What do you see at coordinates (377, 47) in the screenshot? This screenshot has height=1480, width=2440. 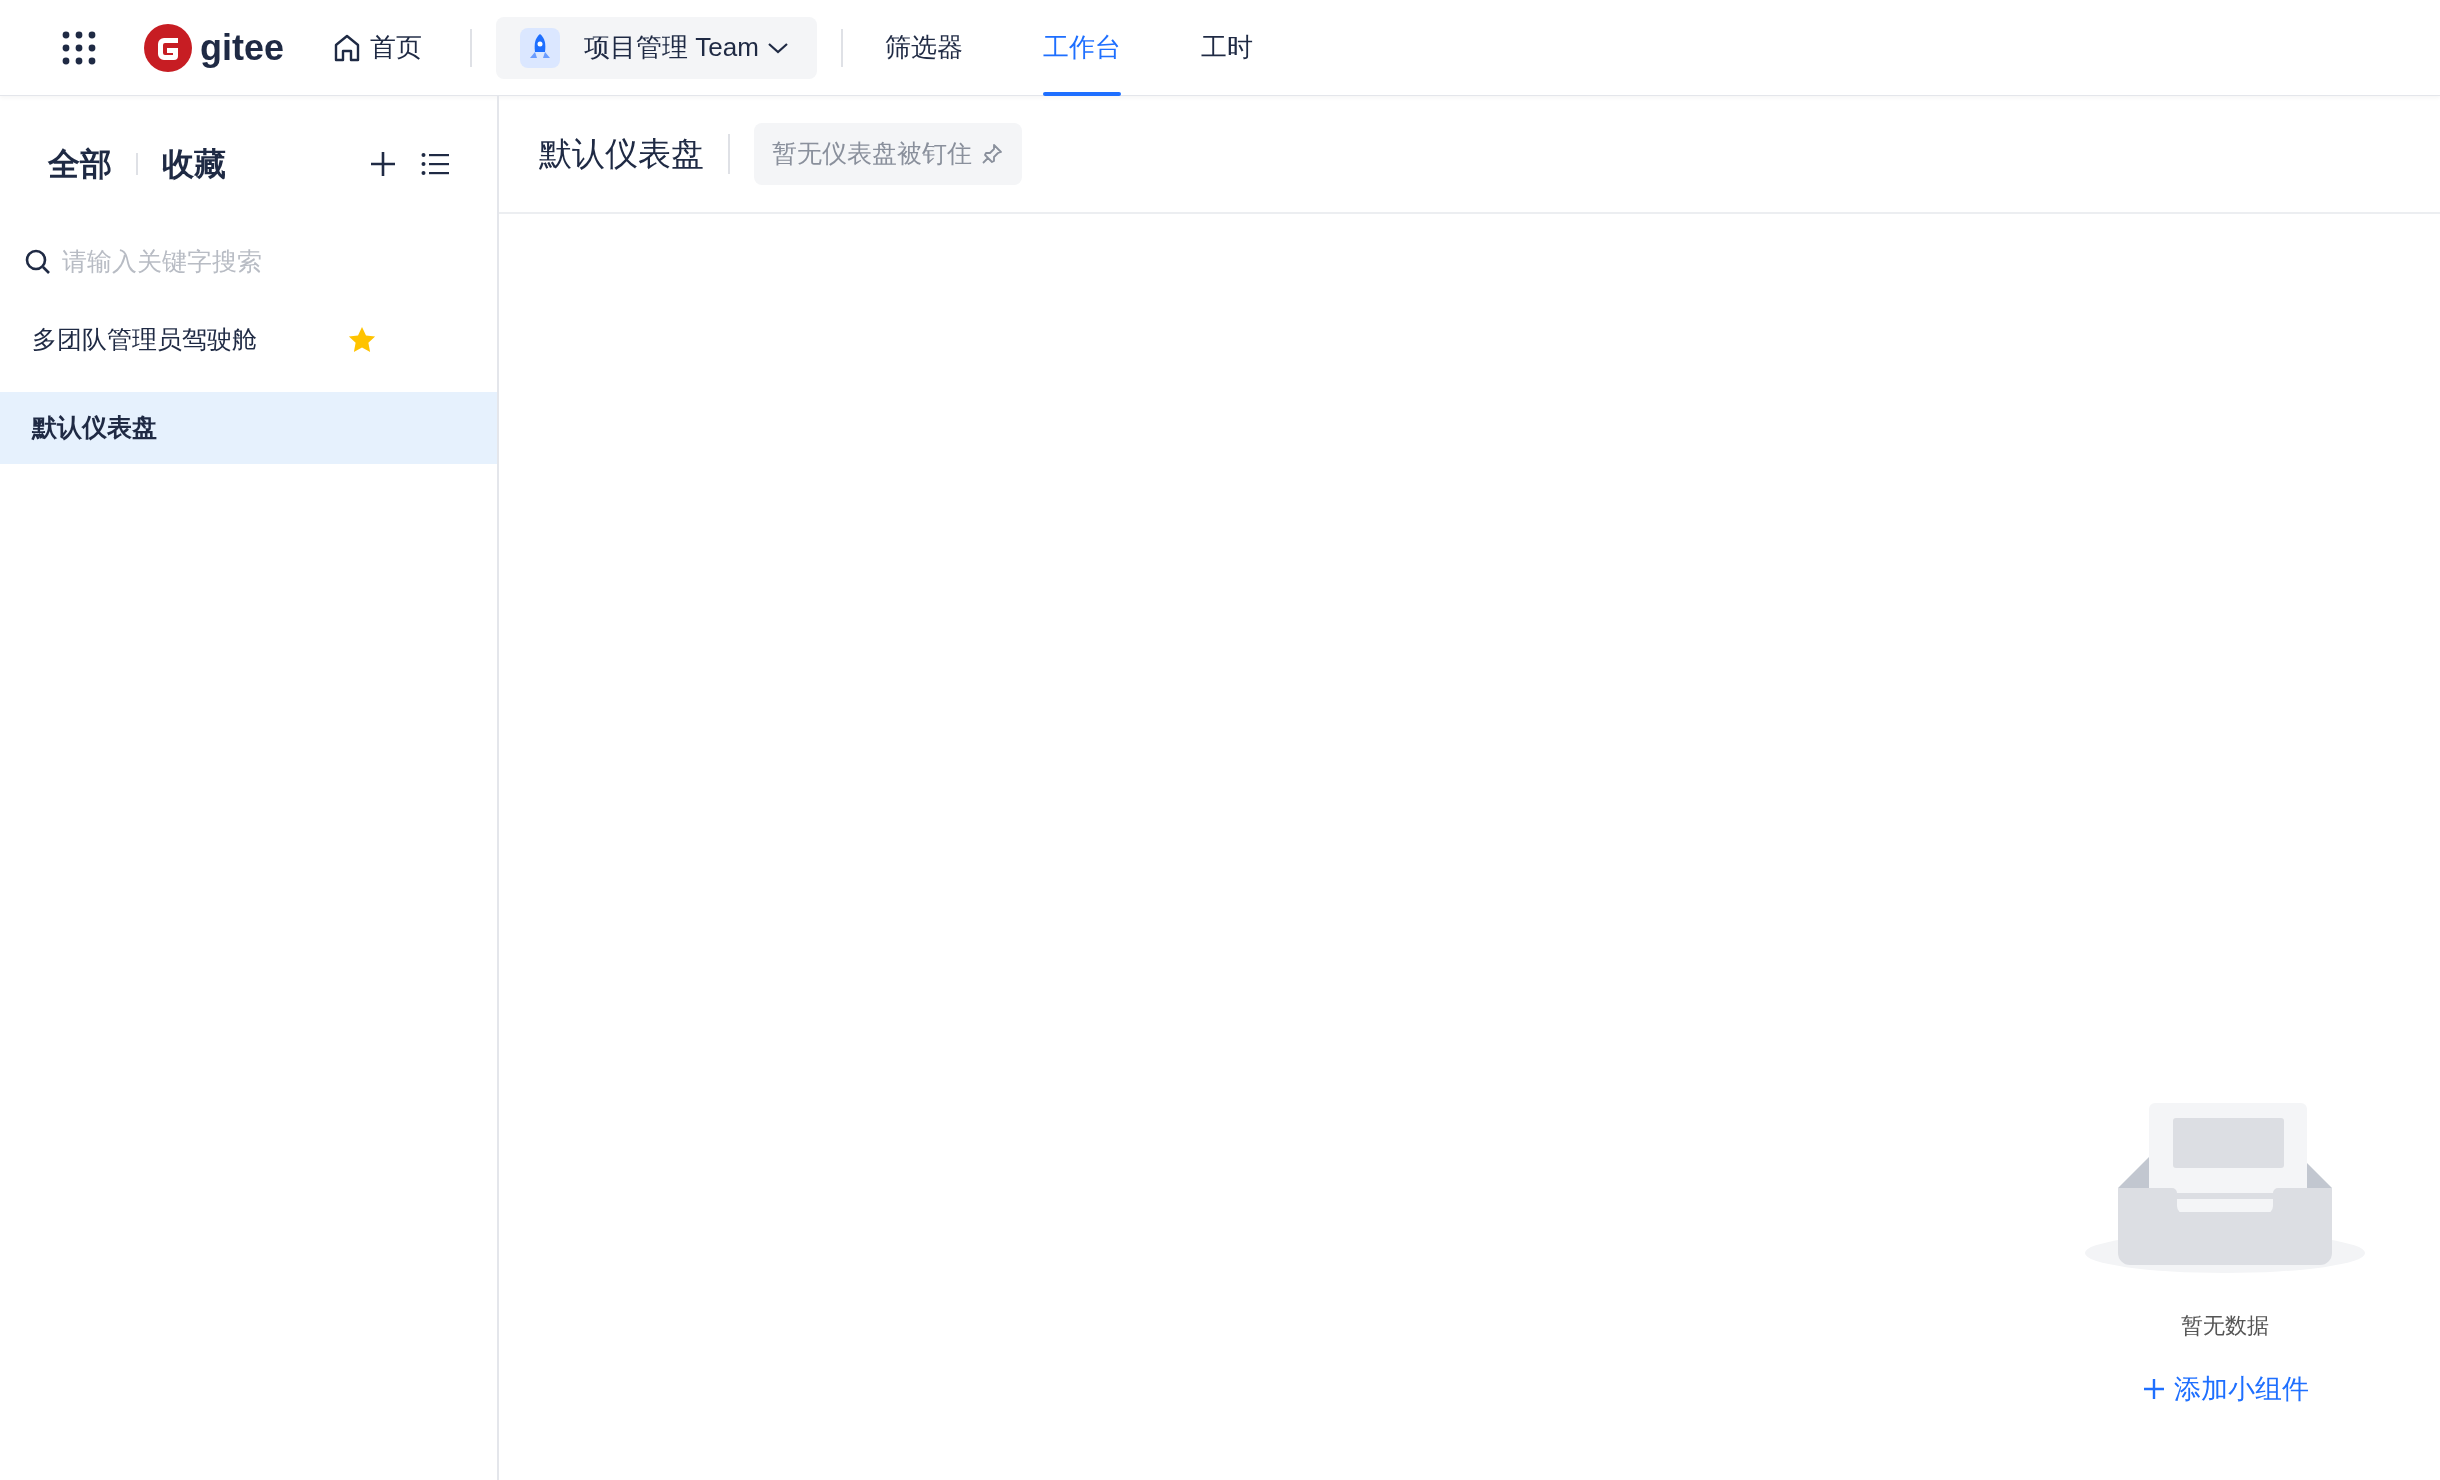 I see `home-link: 首页` at bounding box center [377, 47].